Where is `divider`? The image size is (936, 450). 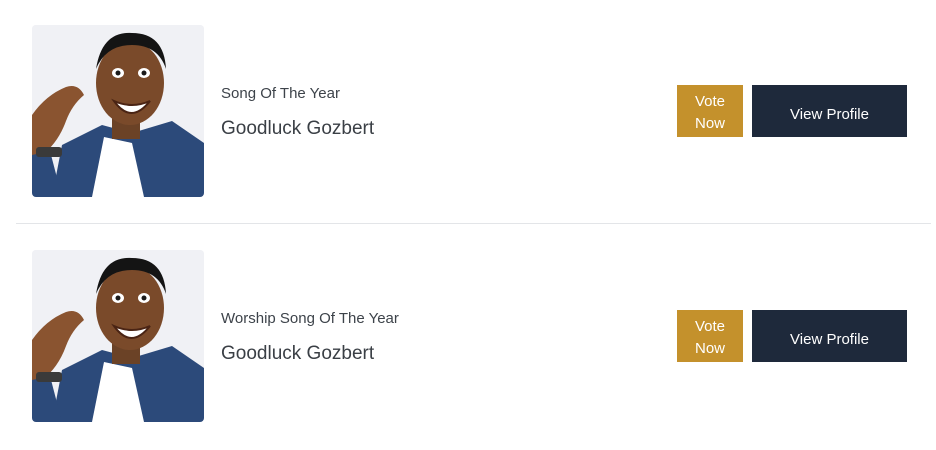 divider is located at coordinates (473, 223).